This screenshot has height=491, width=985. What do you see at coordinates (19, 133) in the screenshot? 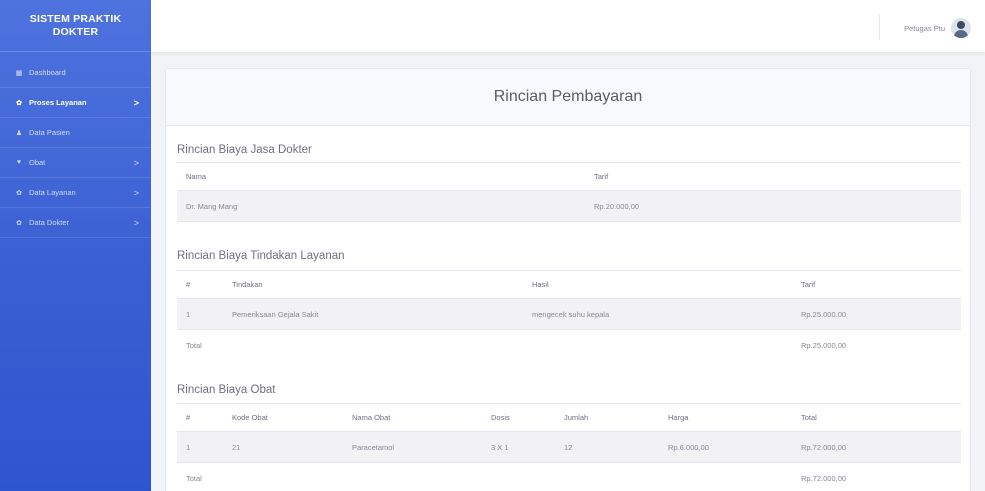
I see `user-icon: ♟` at bounding box center [19, 133].